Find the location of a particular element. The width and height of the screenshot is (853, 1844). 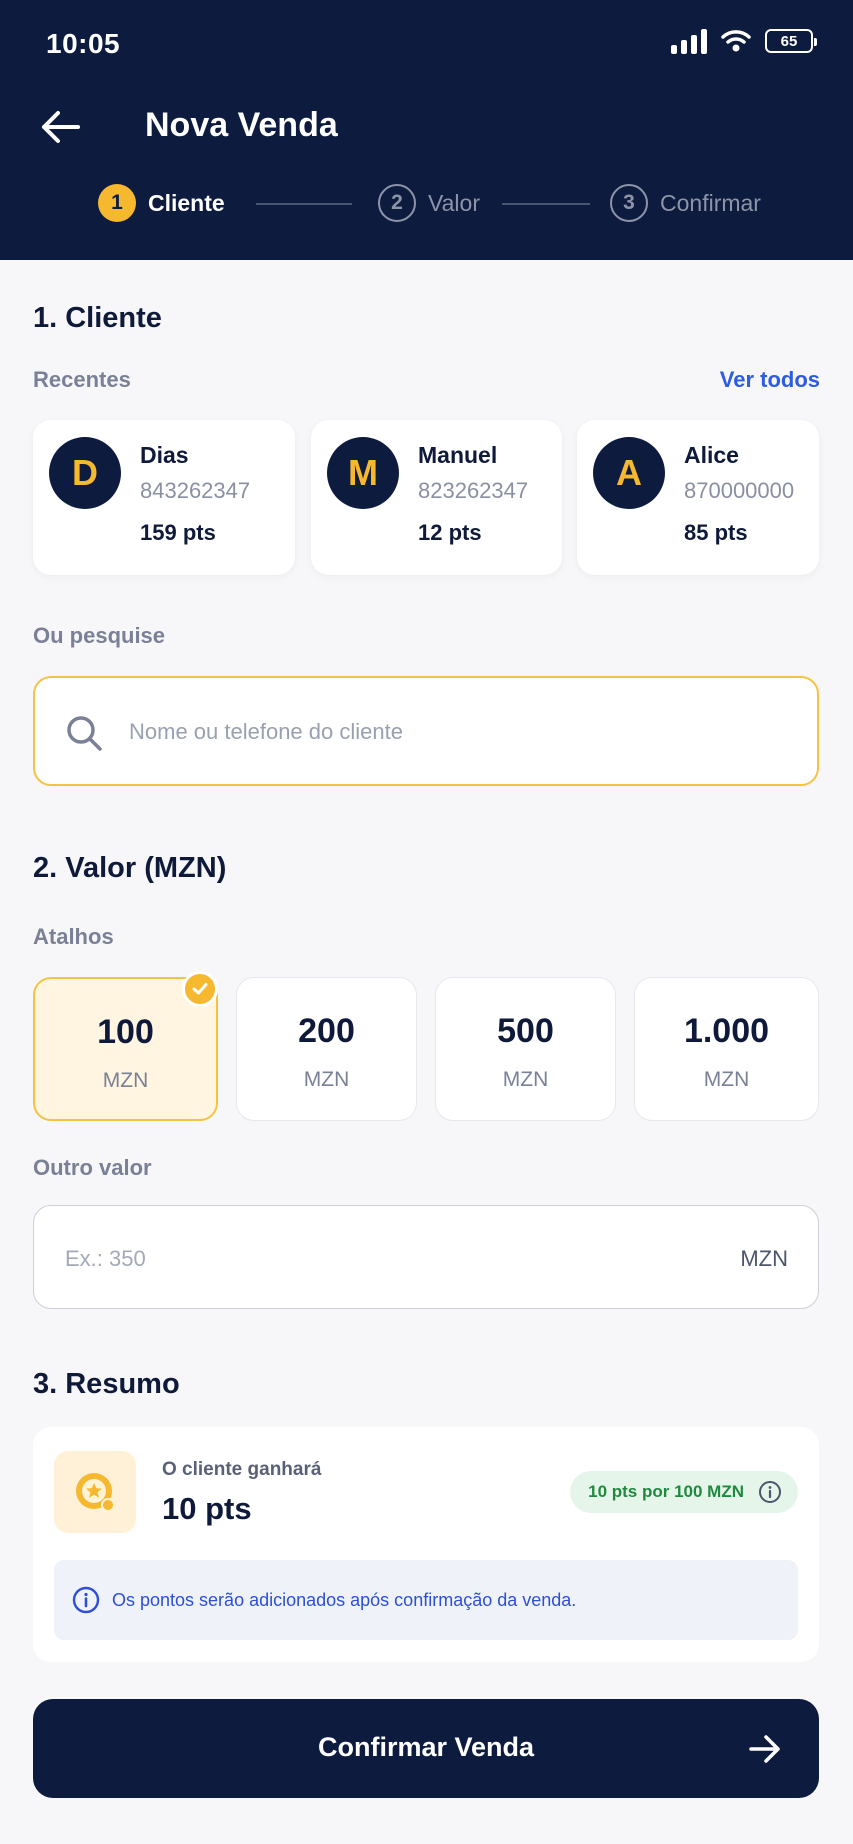

step-confirmar: 3 Confirmar is located at coordinates (685, 203).